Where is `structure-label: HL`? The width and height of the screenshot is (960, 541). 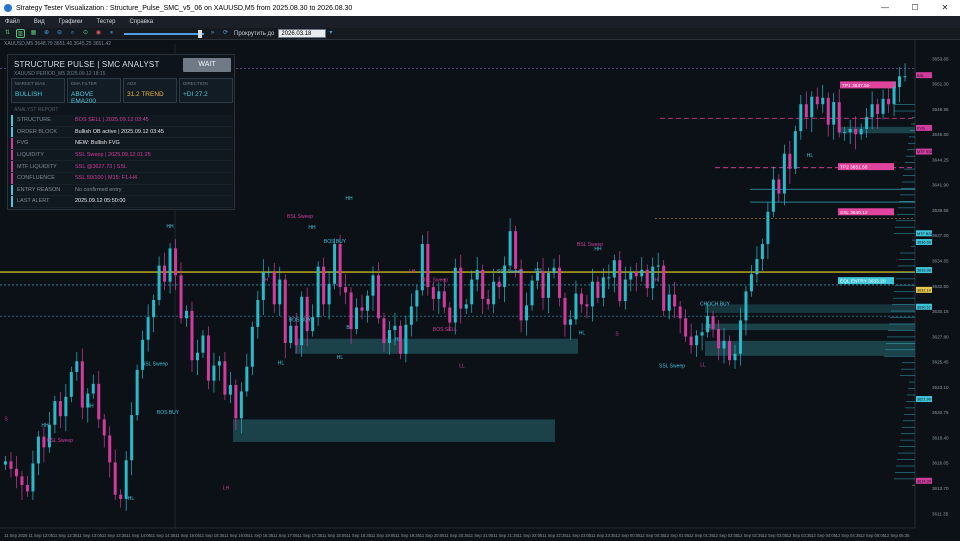
structure-label: HL is located at coordinates (582, 333).